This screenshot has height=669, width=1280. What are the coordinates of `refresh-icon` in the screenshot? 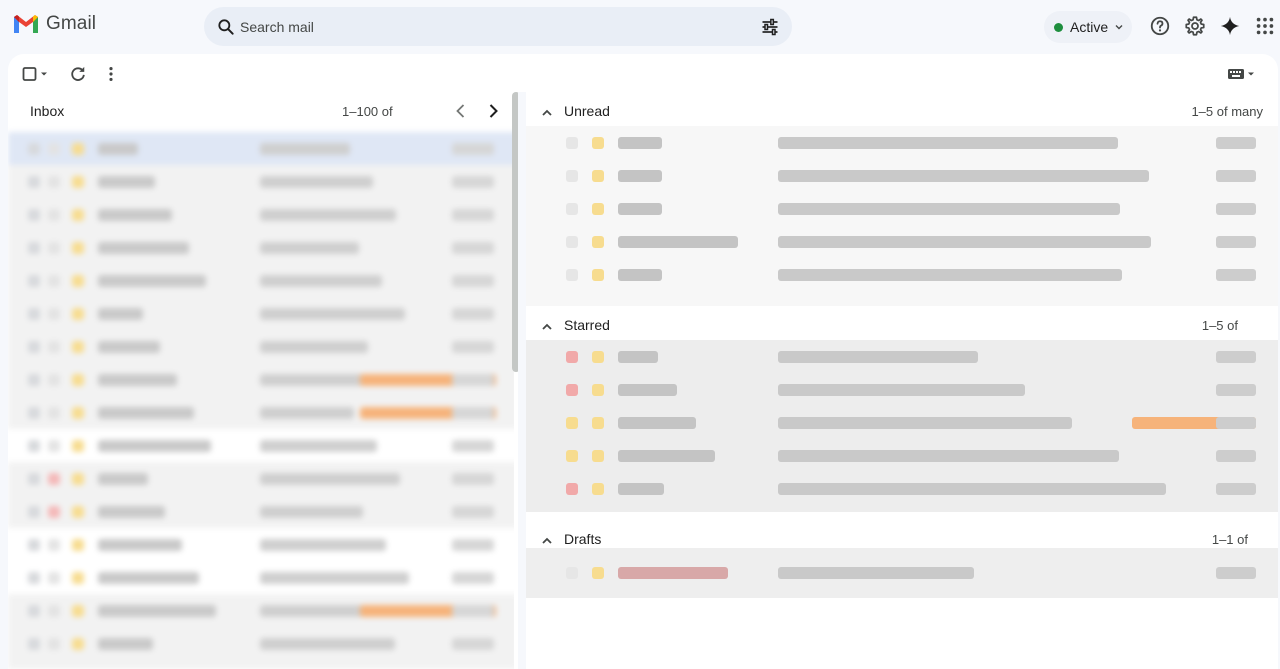 It's located at (78, 74).